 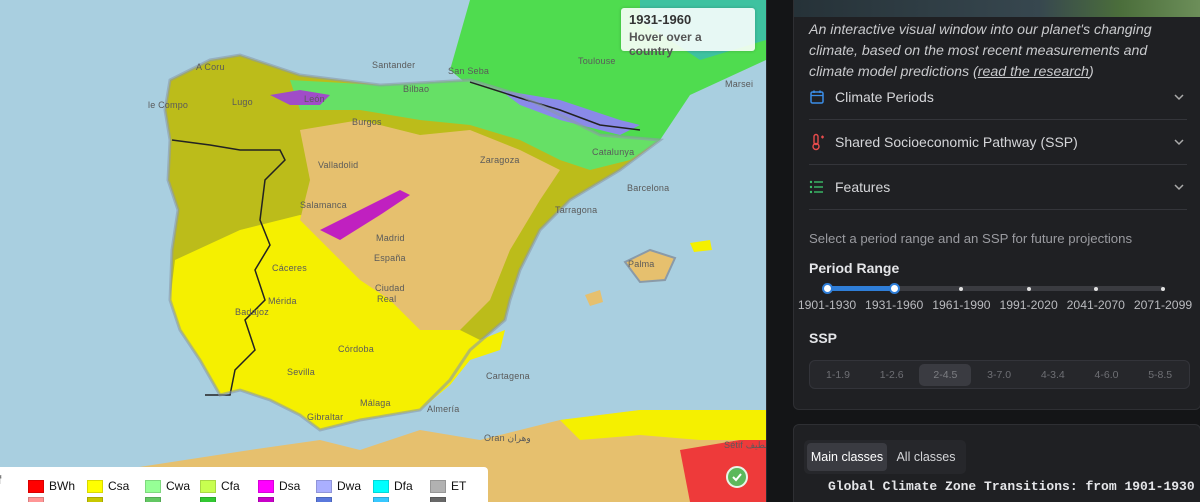 I want to click on legend-item: Cwa, so click(x=167, y=486).